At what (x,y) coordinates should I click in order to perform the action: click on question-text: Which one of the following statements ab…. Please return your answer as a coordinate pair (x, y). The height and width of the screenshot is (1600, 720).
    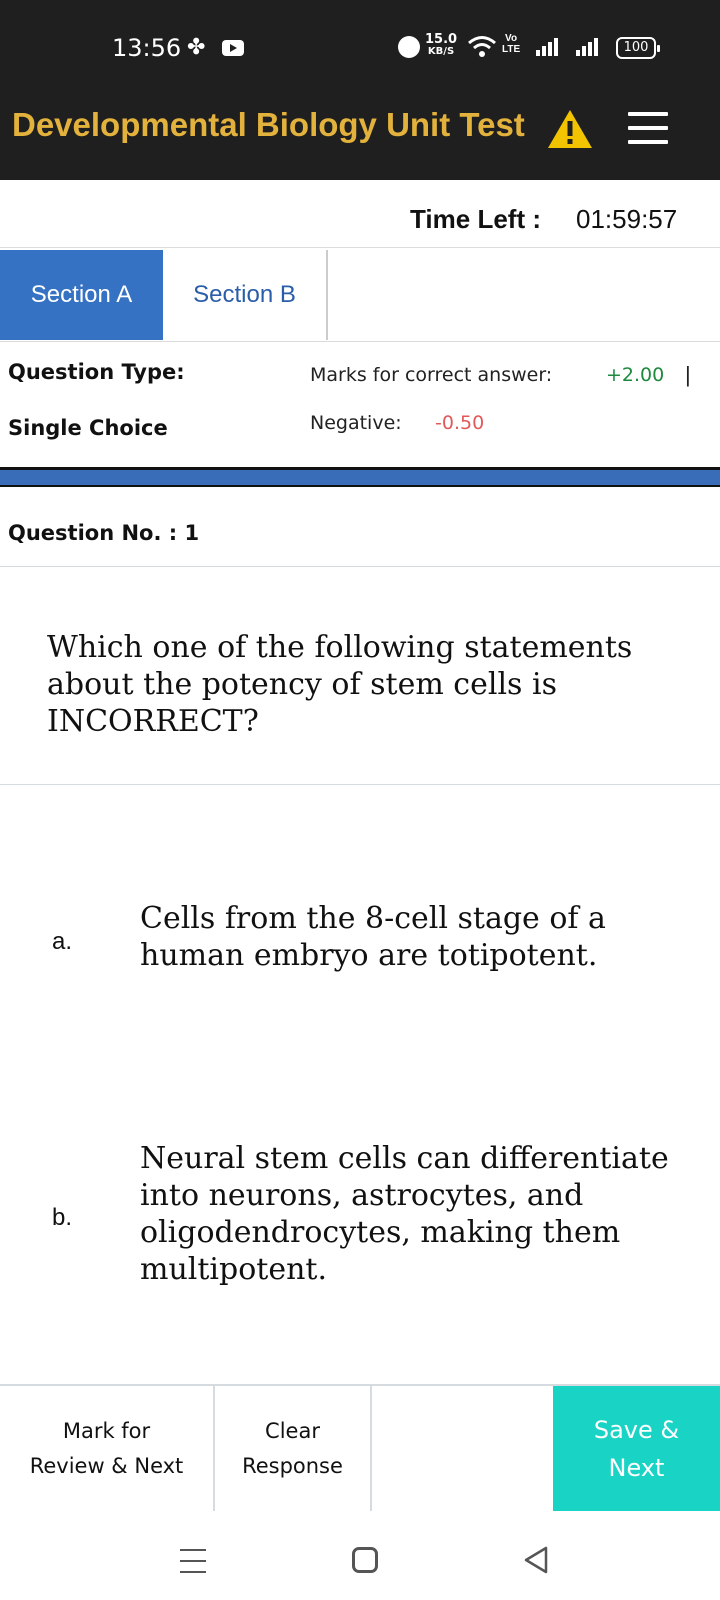
    Looking at the image, I should click on (340, 684).